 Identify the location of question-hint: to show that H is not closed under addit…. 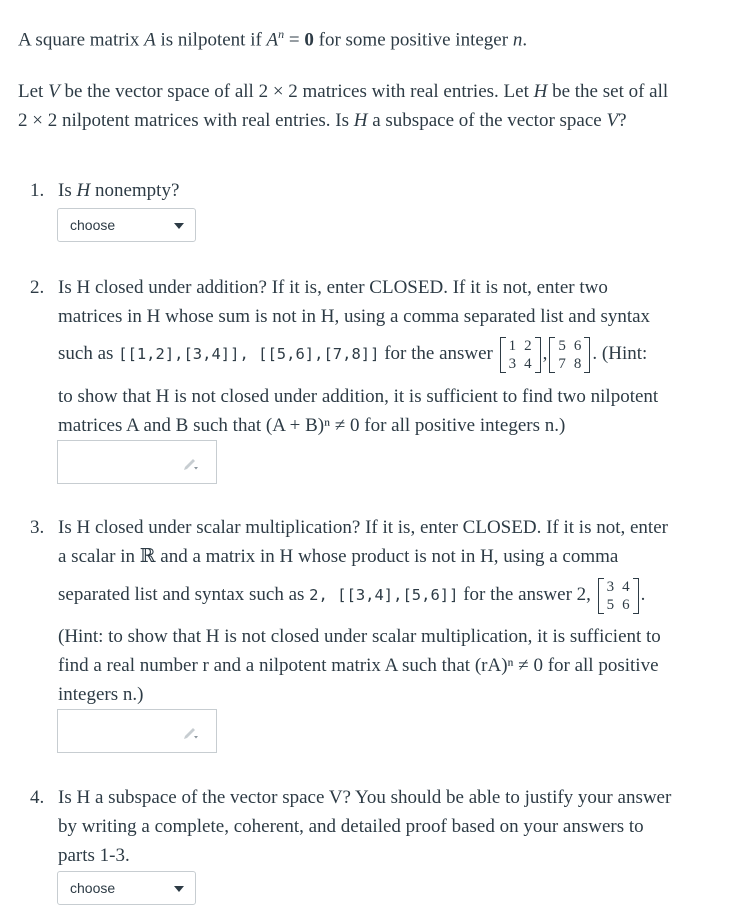
(358, 396).